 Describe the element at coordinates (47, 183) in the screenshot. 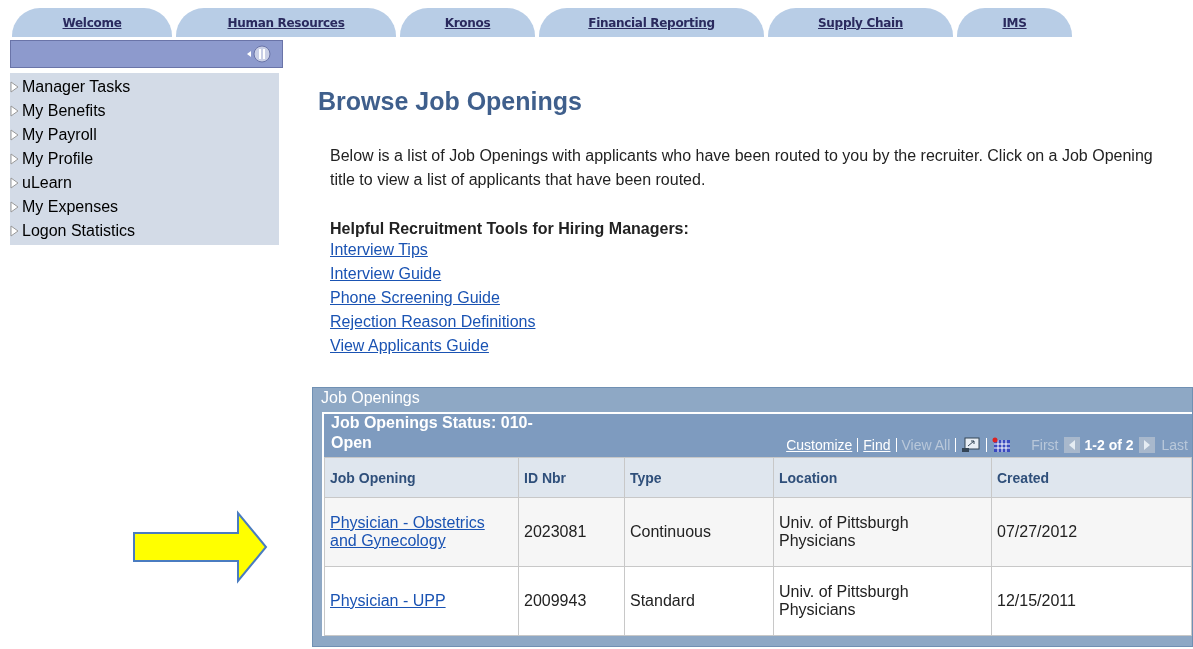

I see `sidebar-item: uLearn` at that location.